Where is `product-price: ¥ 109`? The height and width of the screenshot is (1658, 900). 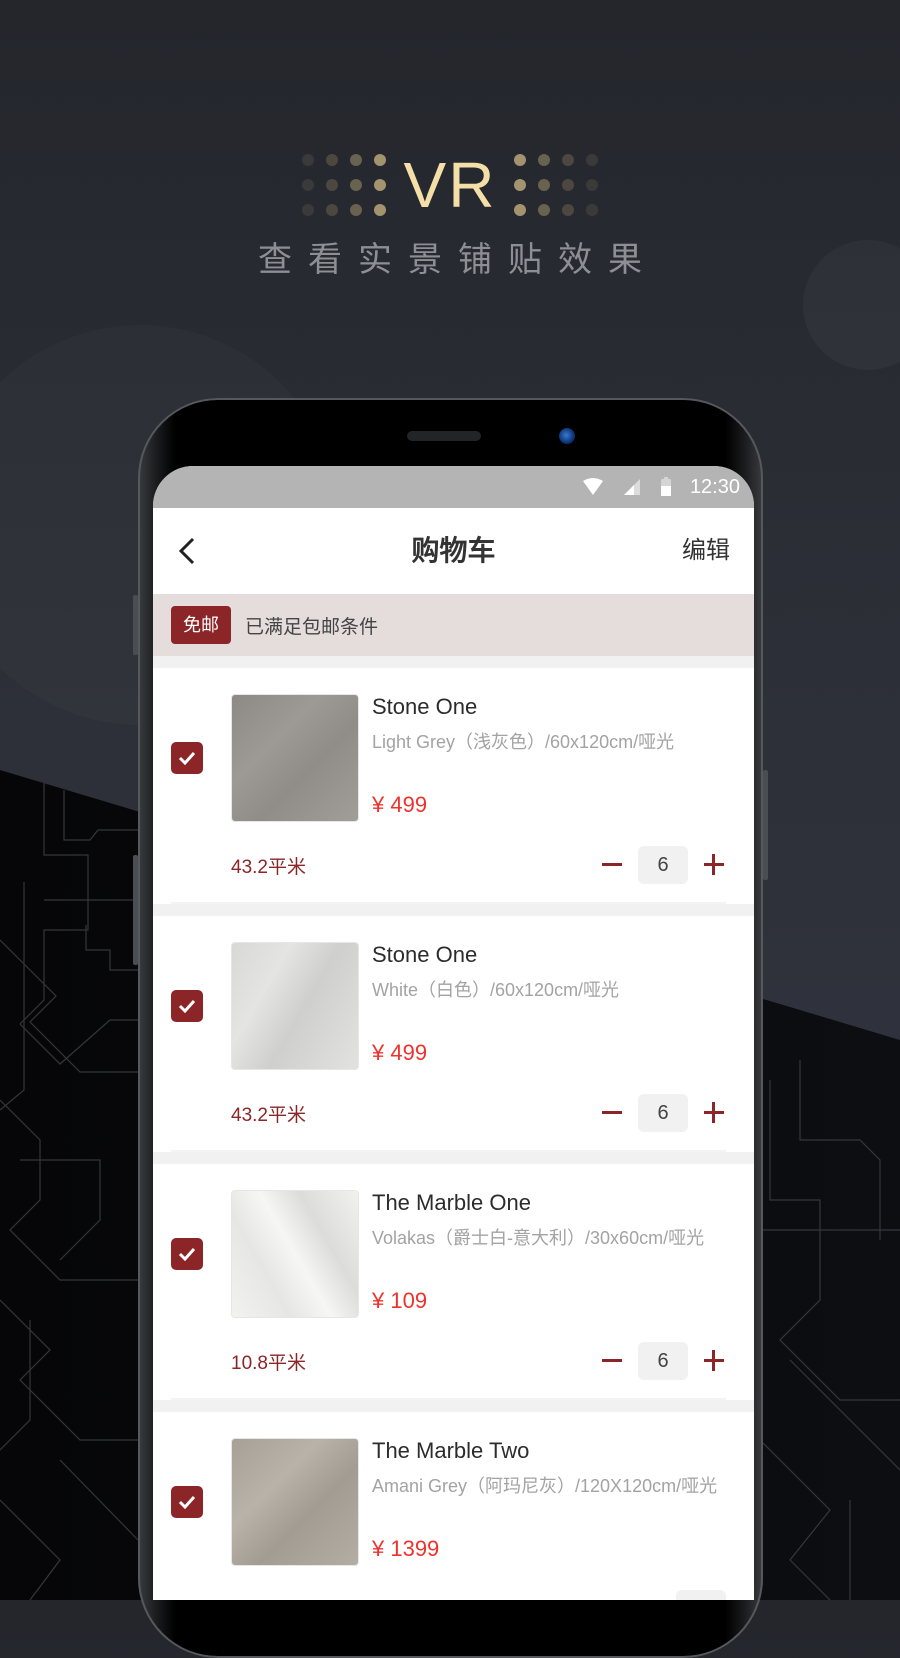
product-price: ¥ 109 is located at coordinates (400, 1300).